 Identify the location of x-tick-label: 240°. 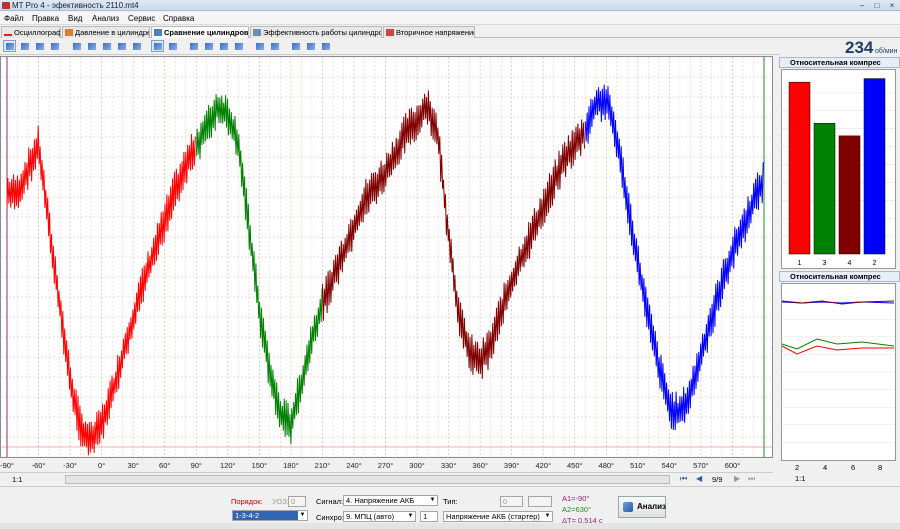
(354, 465).